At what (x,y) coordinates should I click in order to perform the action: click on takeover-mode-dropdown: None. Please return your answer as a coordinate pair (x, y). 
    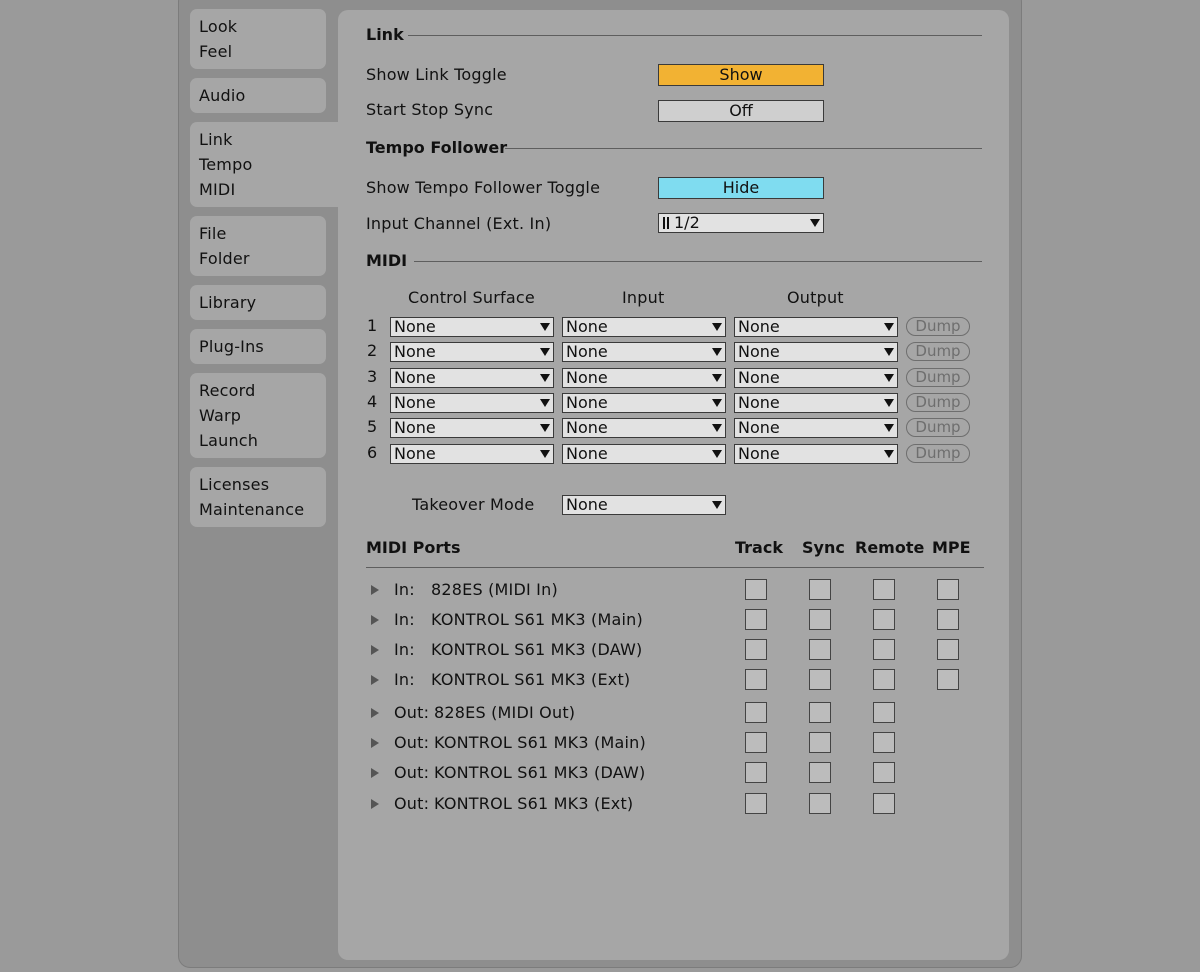
    Looking at the image, I should click on (644, 505).